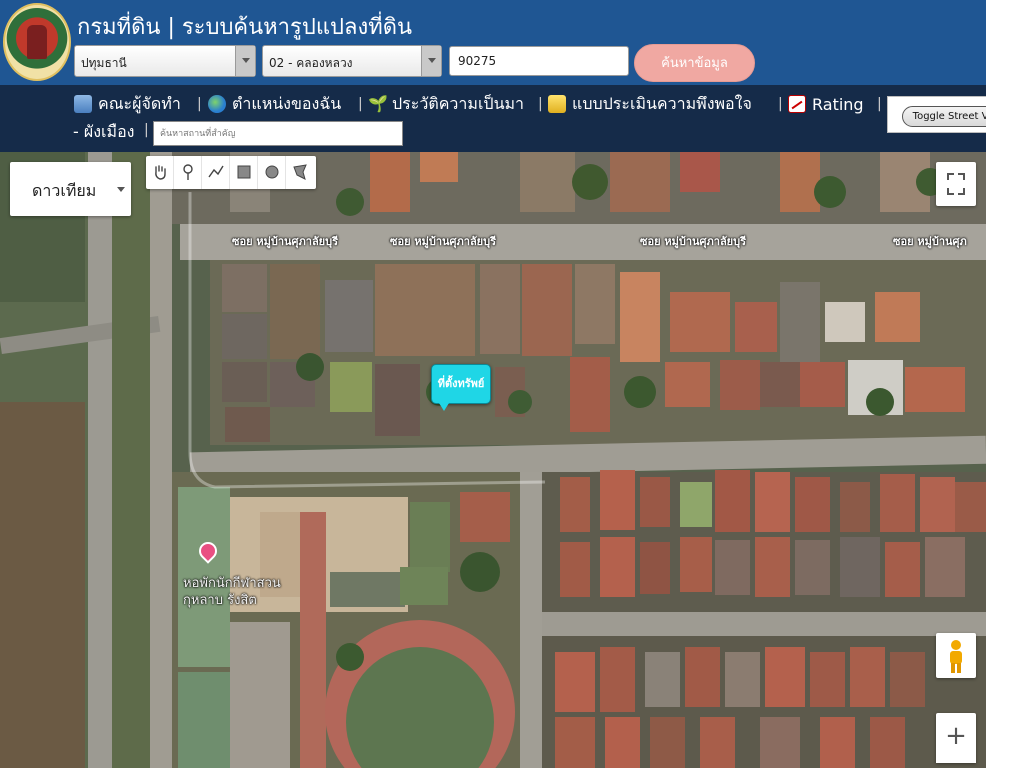 The width and height of the screenshot is (1024, 768). Describe the element at coordinates (378, 103) in the screenshot. I see `sprout-icon: 🌱` at that location.